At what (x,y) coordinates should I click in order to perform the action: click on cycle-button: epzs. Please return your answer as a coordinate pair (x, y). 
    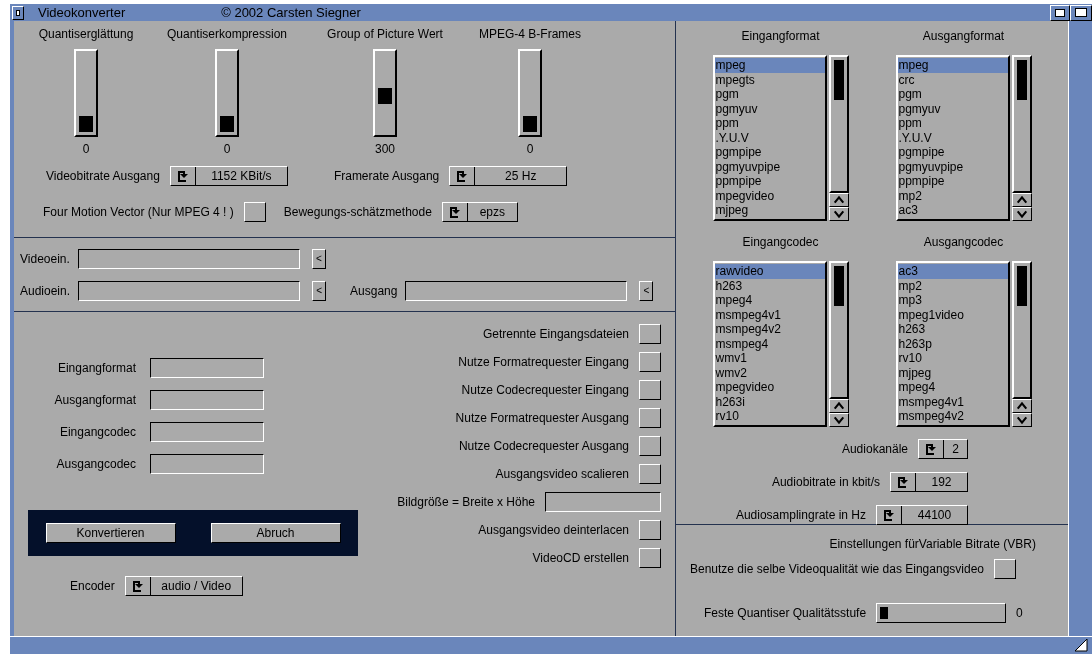
    Looking at the image, I should click on (479, 212).